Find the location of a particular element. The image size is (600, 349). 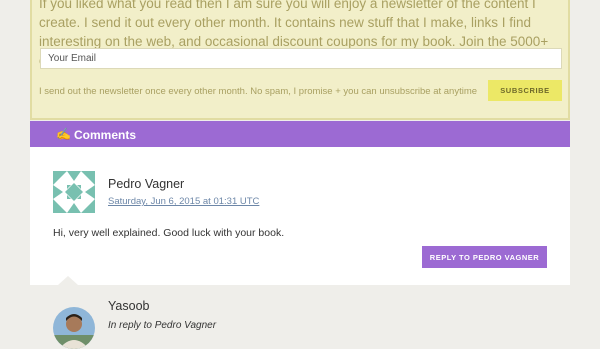

comment-author: Pedro Vagner is located at coordinates (146, 184).